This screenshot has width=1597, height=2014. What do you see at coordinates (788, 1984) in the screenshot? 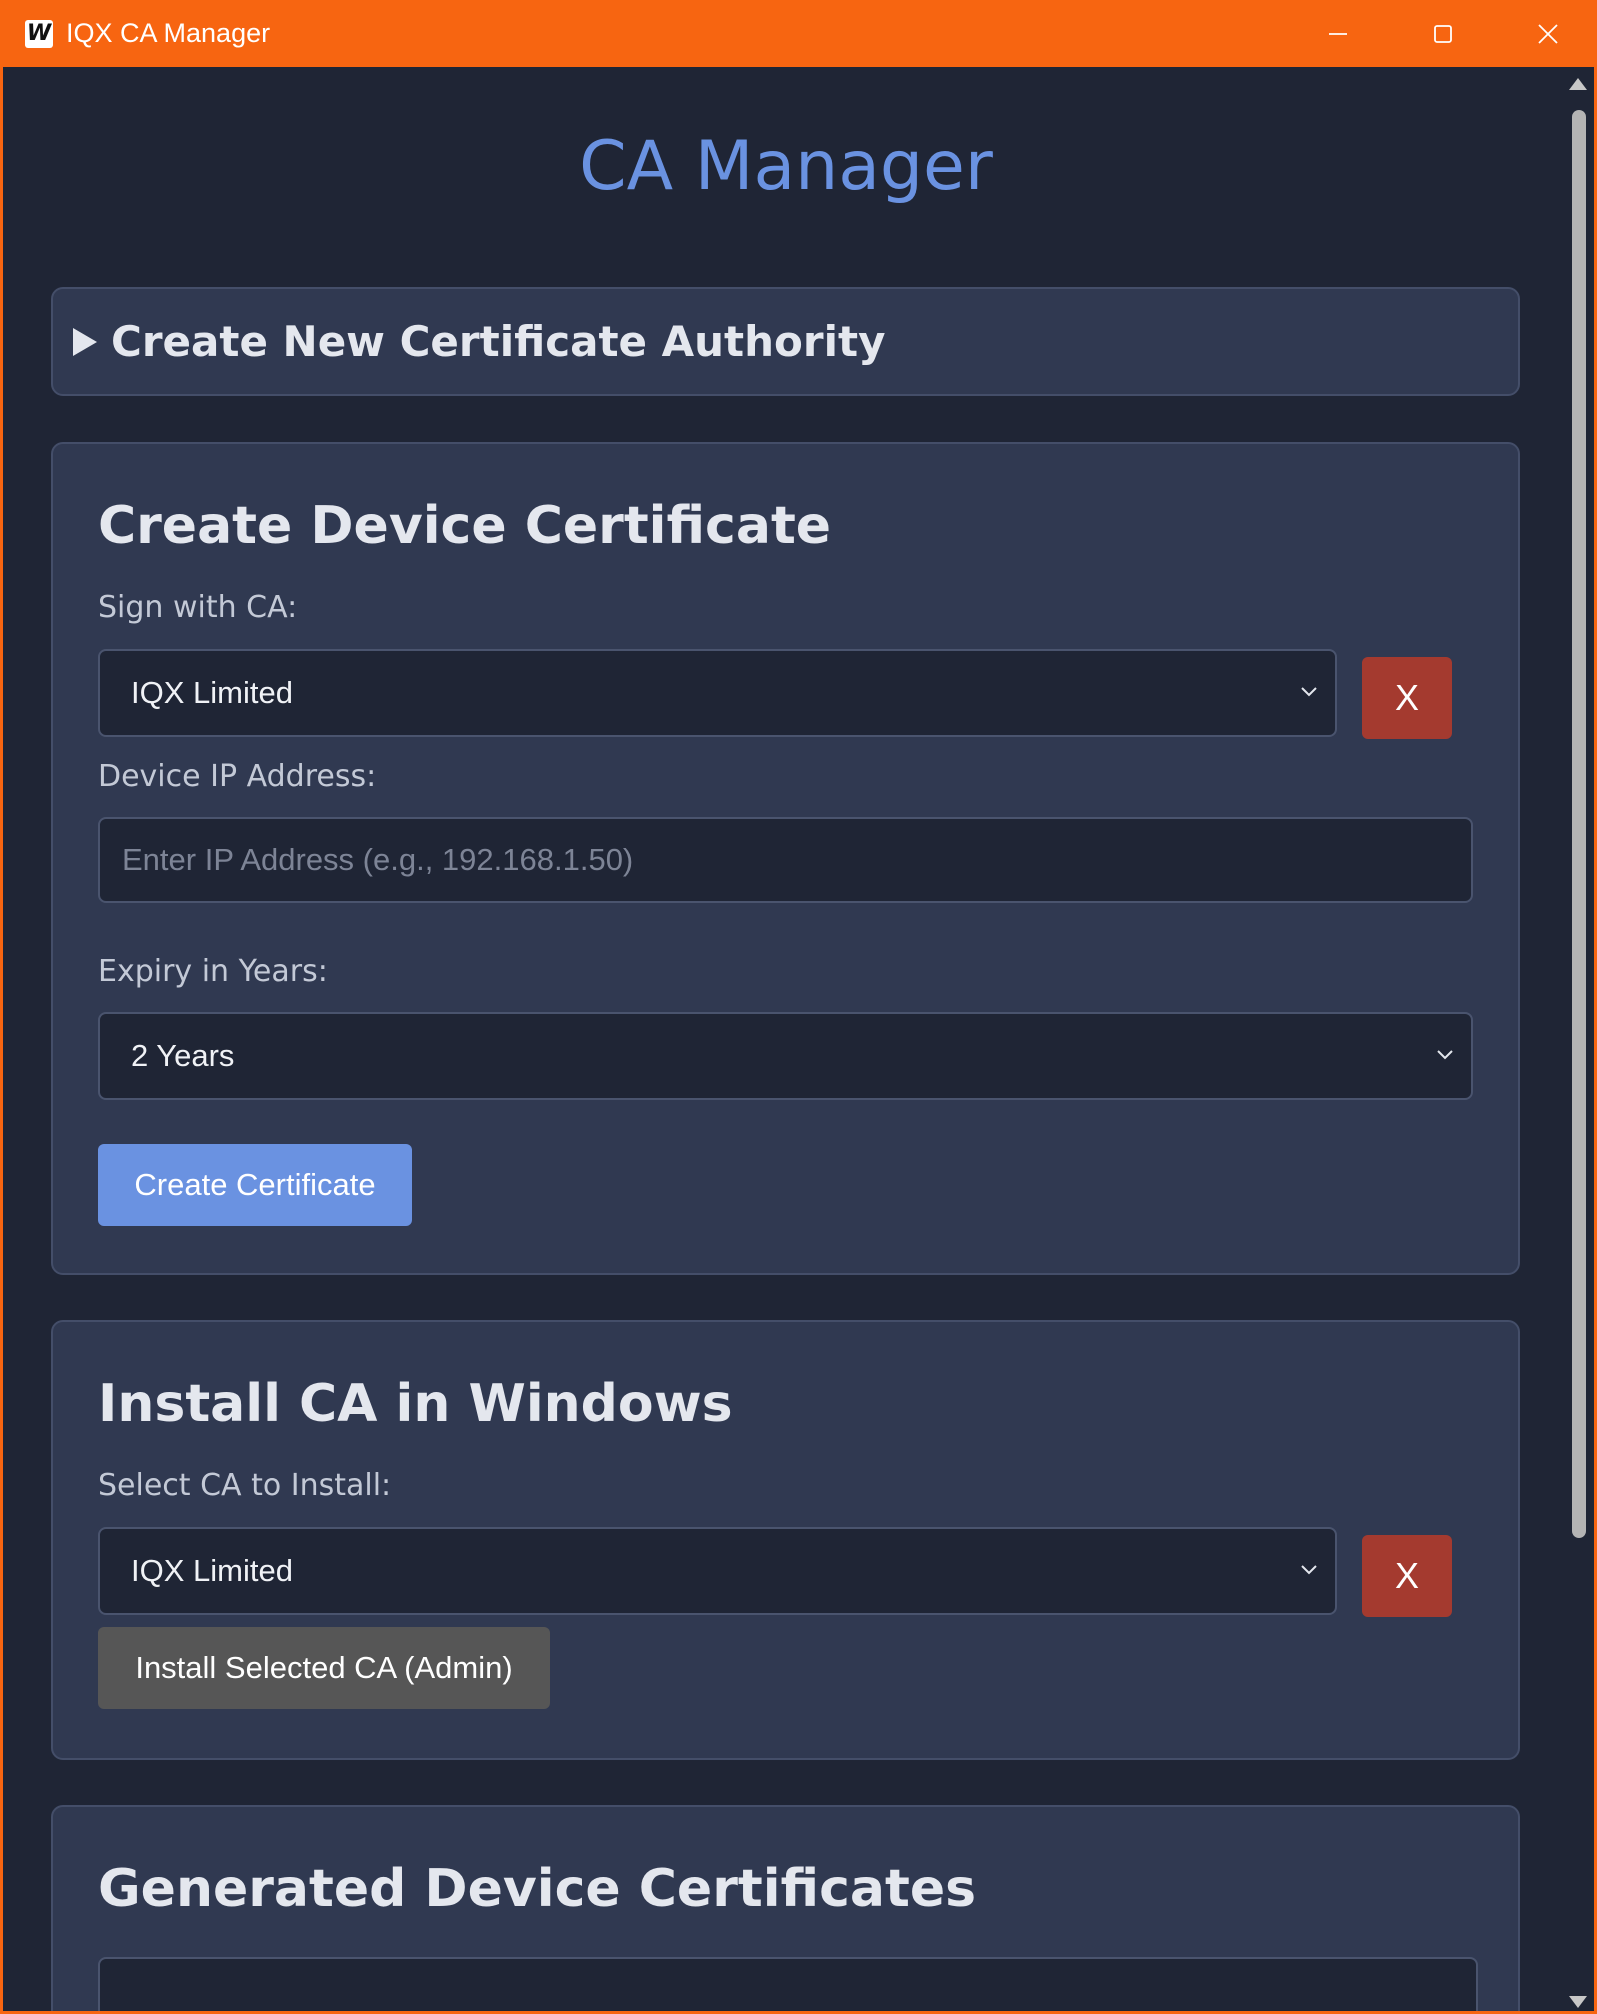
I see `certificate-list` at bounding box center [788, 1984].